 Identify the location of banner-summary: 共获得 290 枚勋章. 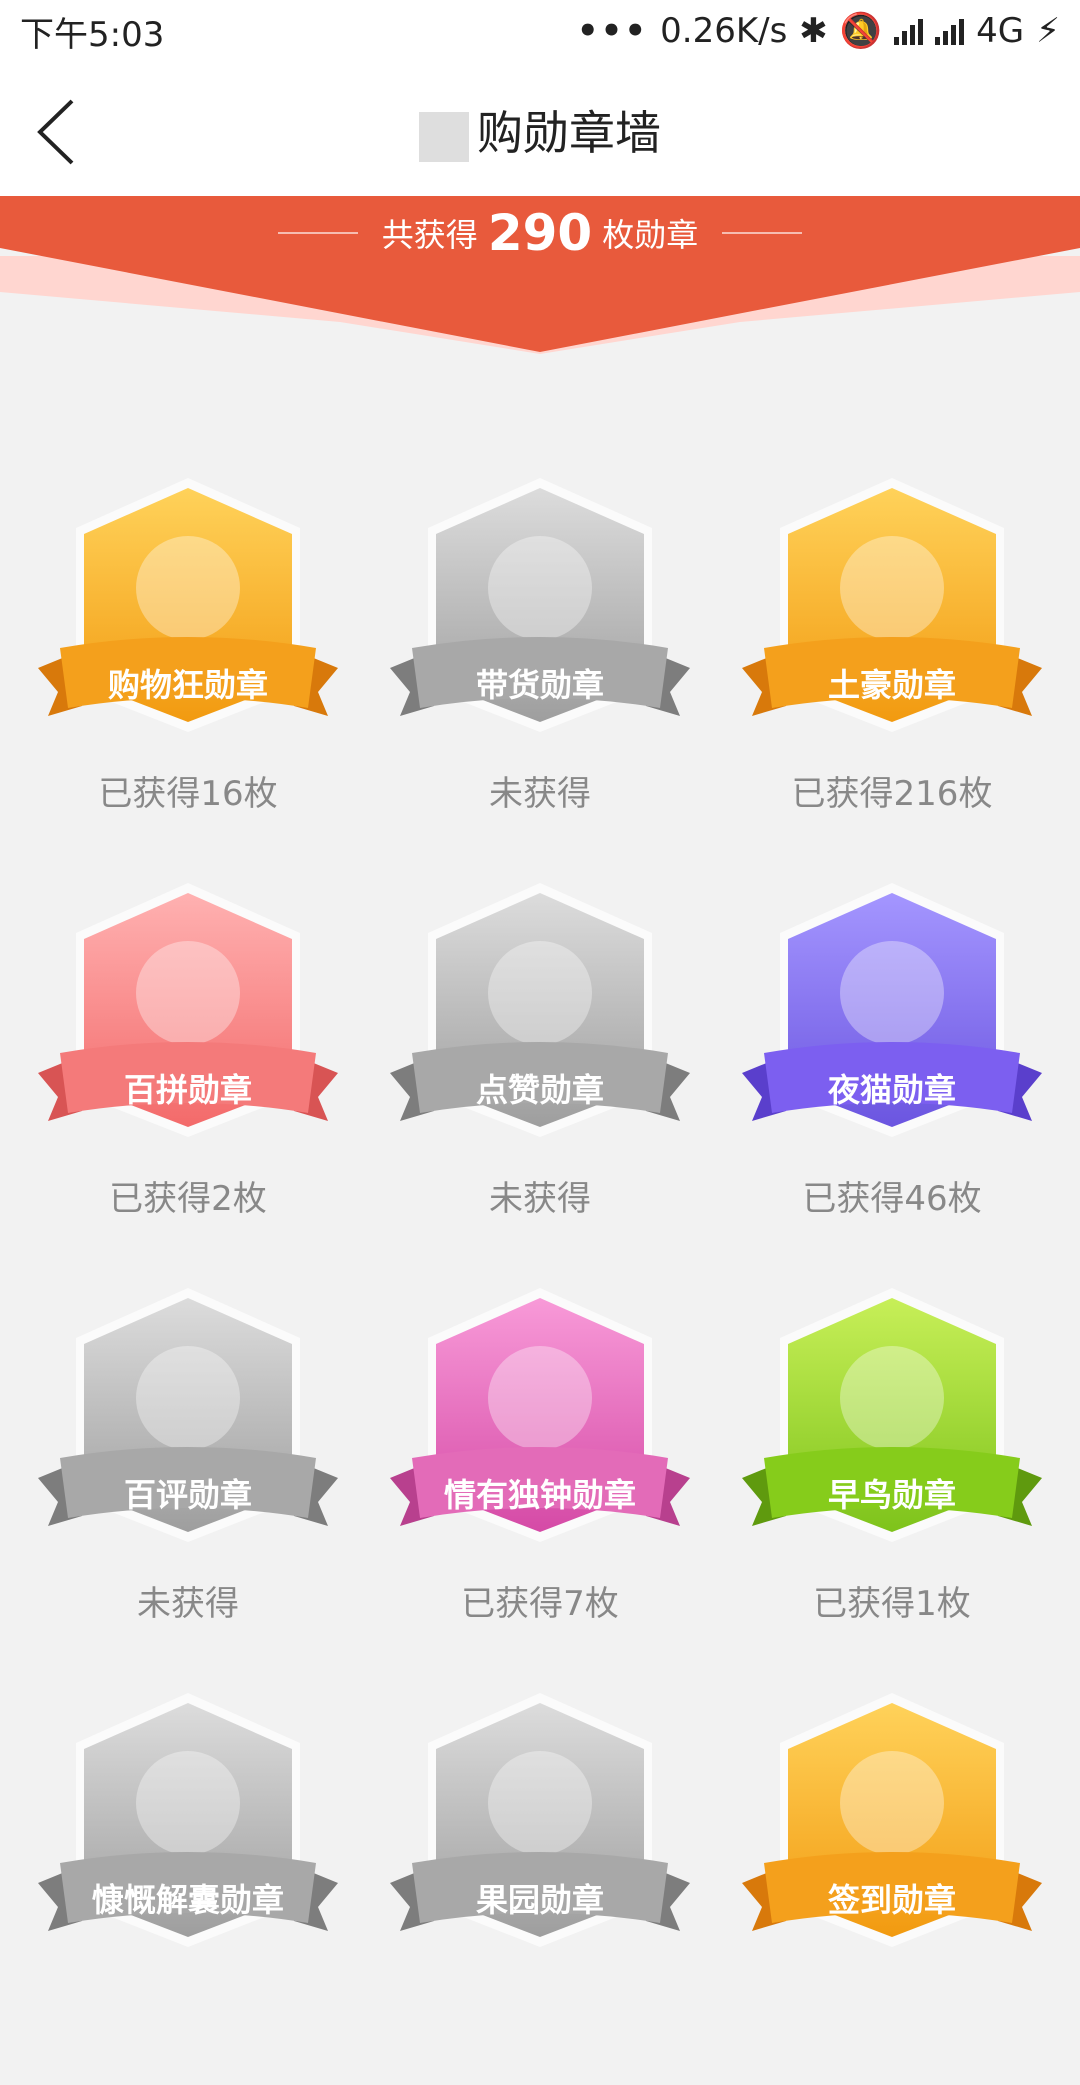
(540, 233).